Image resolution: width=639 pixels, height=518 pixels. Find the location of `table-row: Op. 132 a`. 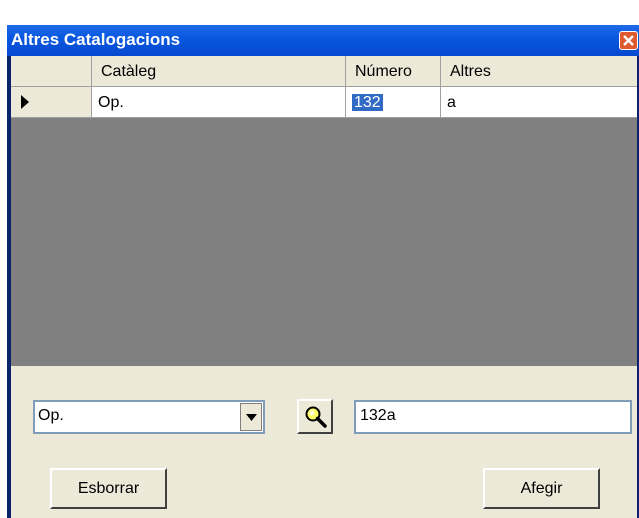

table-row: Op. 132 a is located at coordinates (364, 102).